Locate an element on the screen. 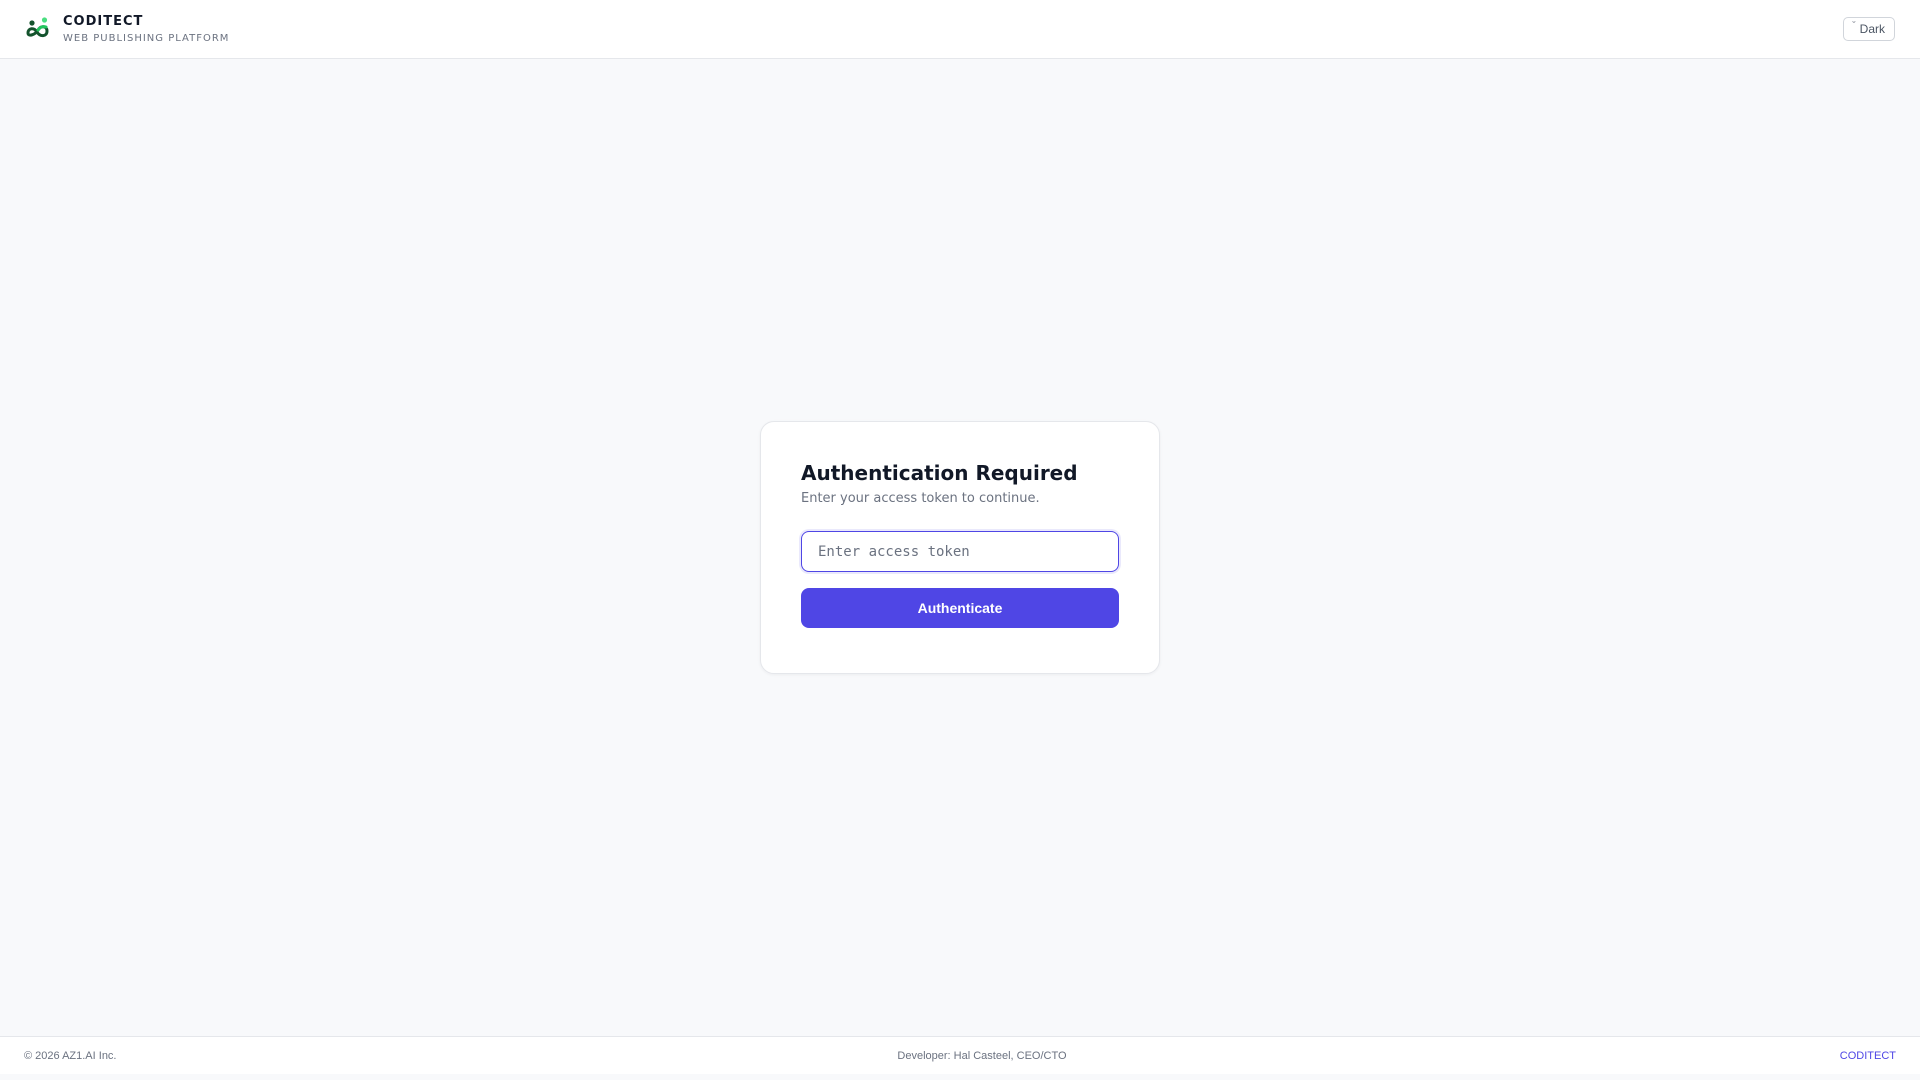 This screenshot has height=1080, width=1920. moon-icon: ˘ is located at coordinates (1854, 24).